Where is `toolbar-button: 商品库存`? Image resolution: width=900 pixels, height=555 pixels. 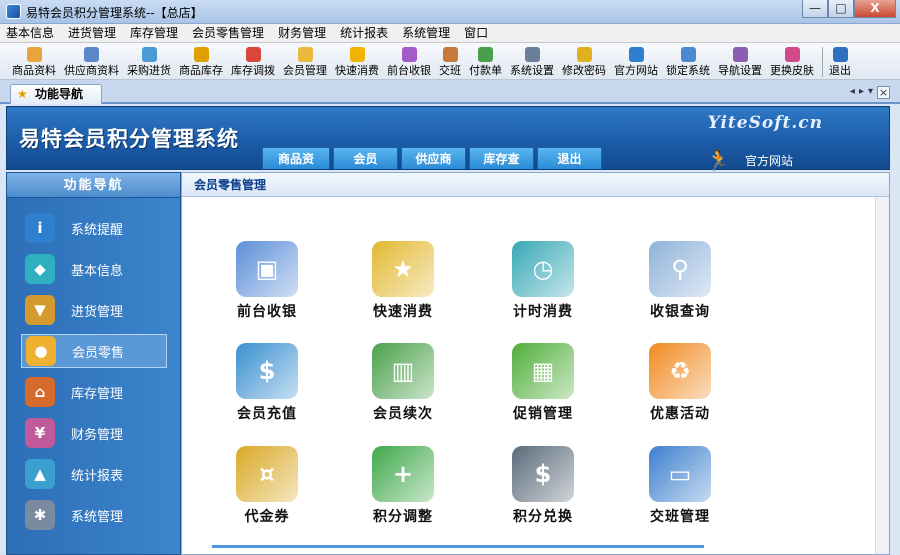
toolbar-button: 商品库存 is located at coordinates (201, 60).